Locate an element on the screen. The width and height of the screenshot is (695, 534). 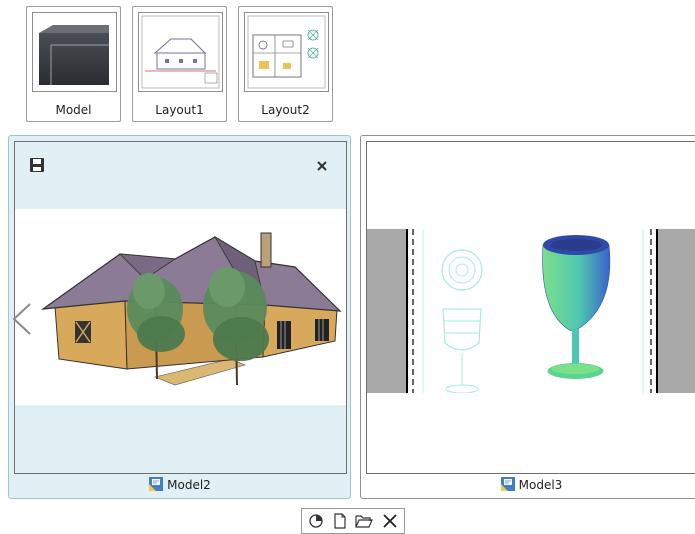
layout2-thumbnail is located at coordinates (286, 52).